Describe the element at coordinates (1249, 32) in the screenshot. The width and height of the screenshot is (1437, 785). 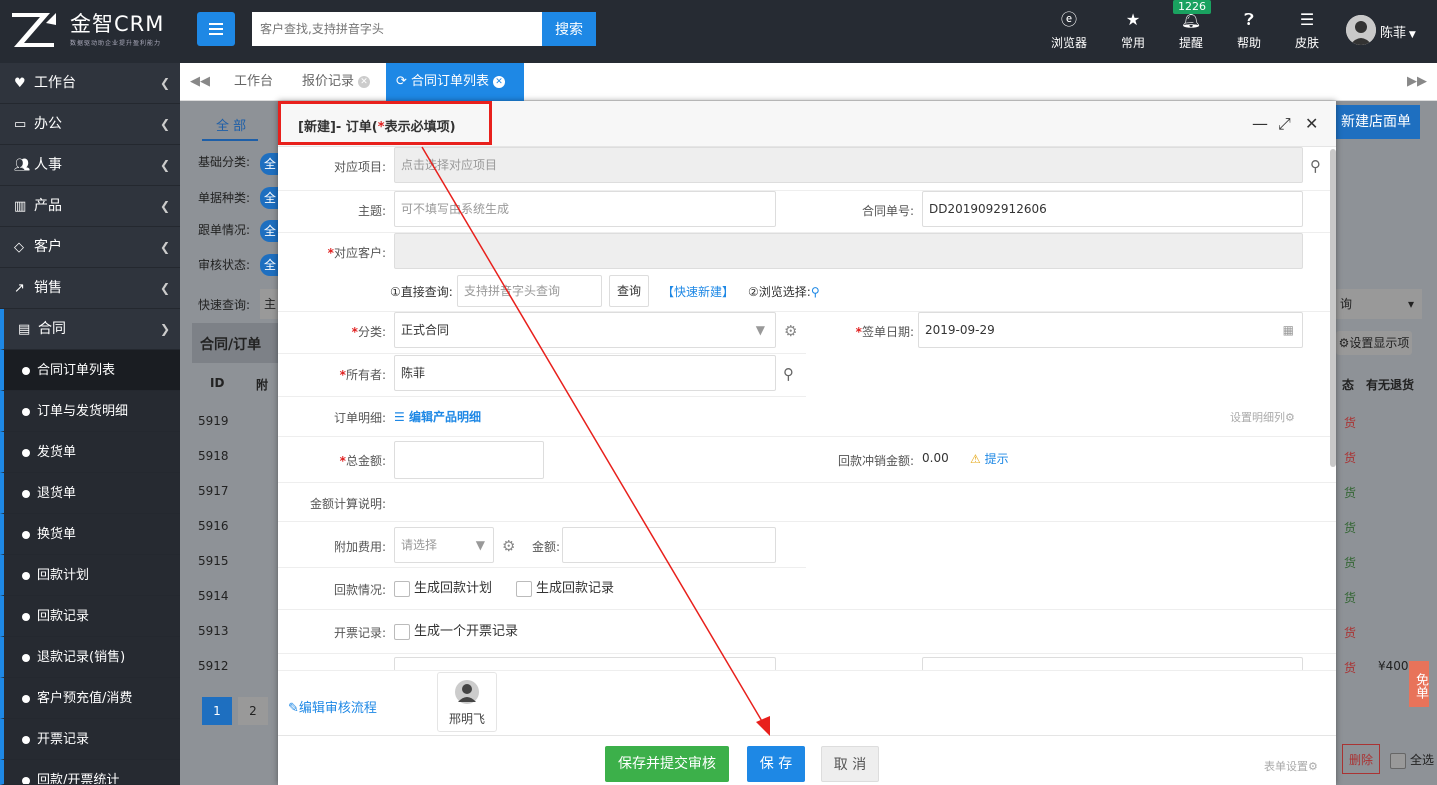
I see `help-button: ❓︎ 帮助` at that location.